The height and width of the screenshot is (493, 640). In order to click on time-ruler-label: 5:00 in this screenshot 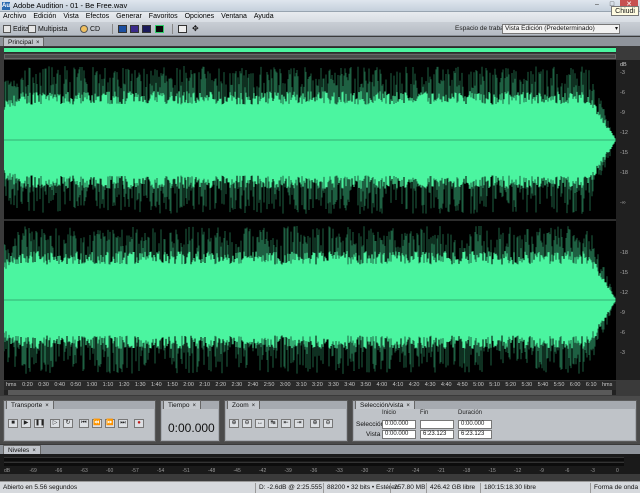, I will do `click(478, 385)`.